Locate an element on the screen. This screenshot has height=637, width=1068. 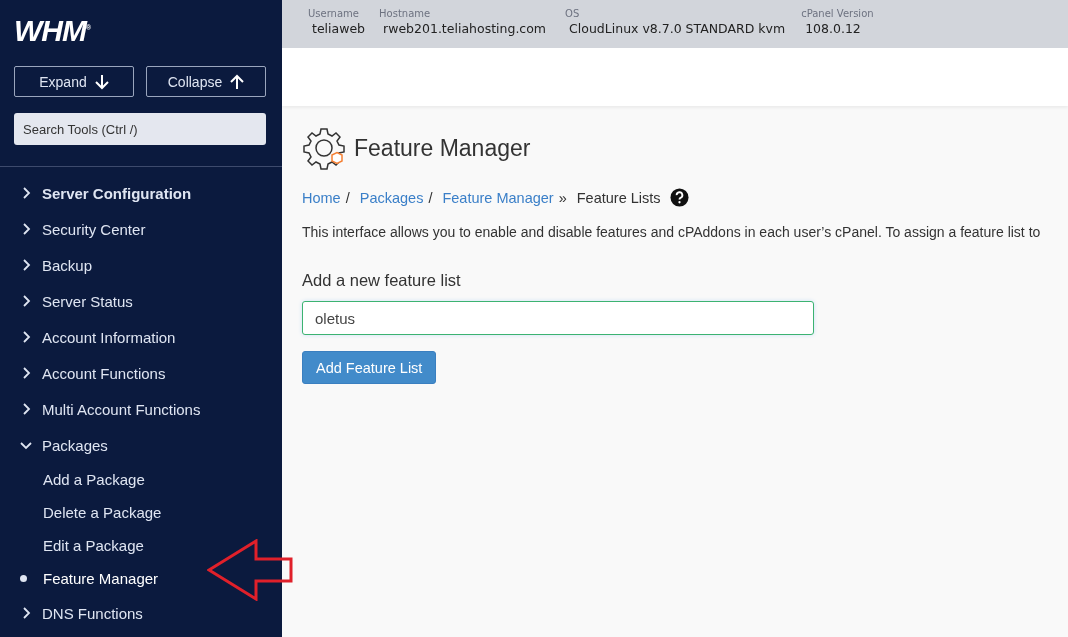
info-label: cPanel Version is located at coordinates (837, 13).